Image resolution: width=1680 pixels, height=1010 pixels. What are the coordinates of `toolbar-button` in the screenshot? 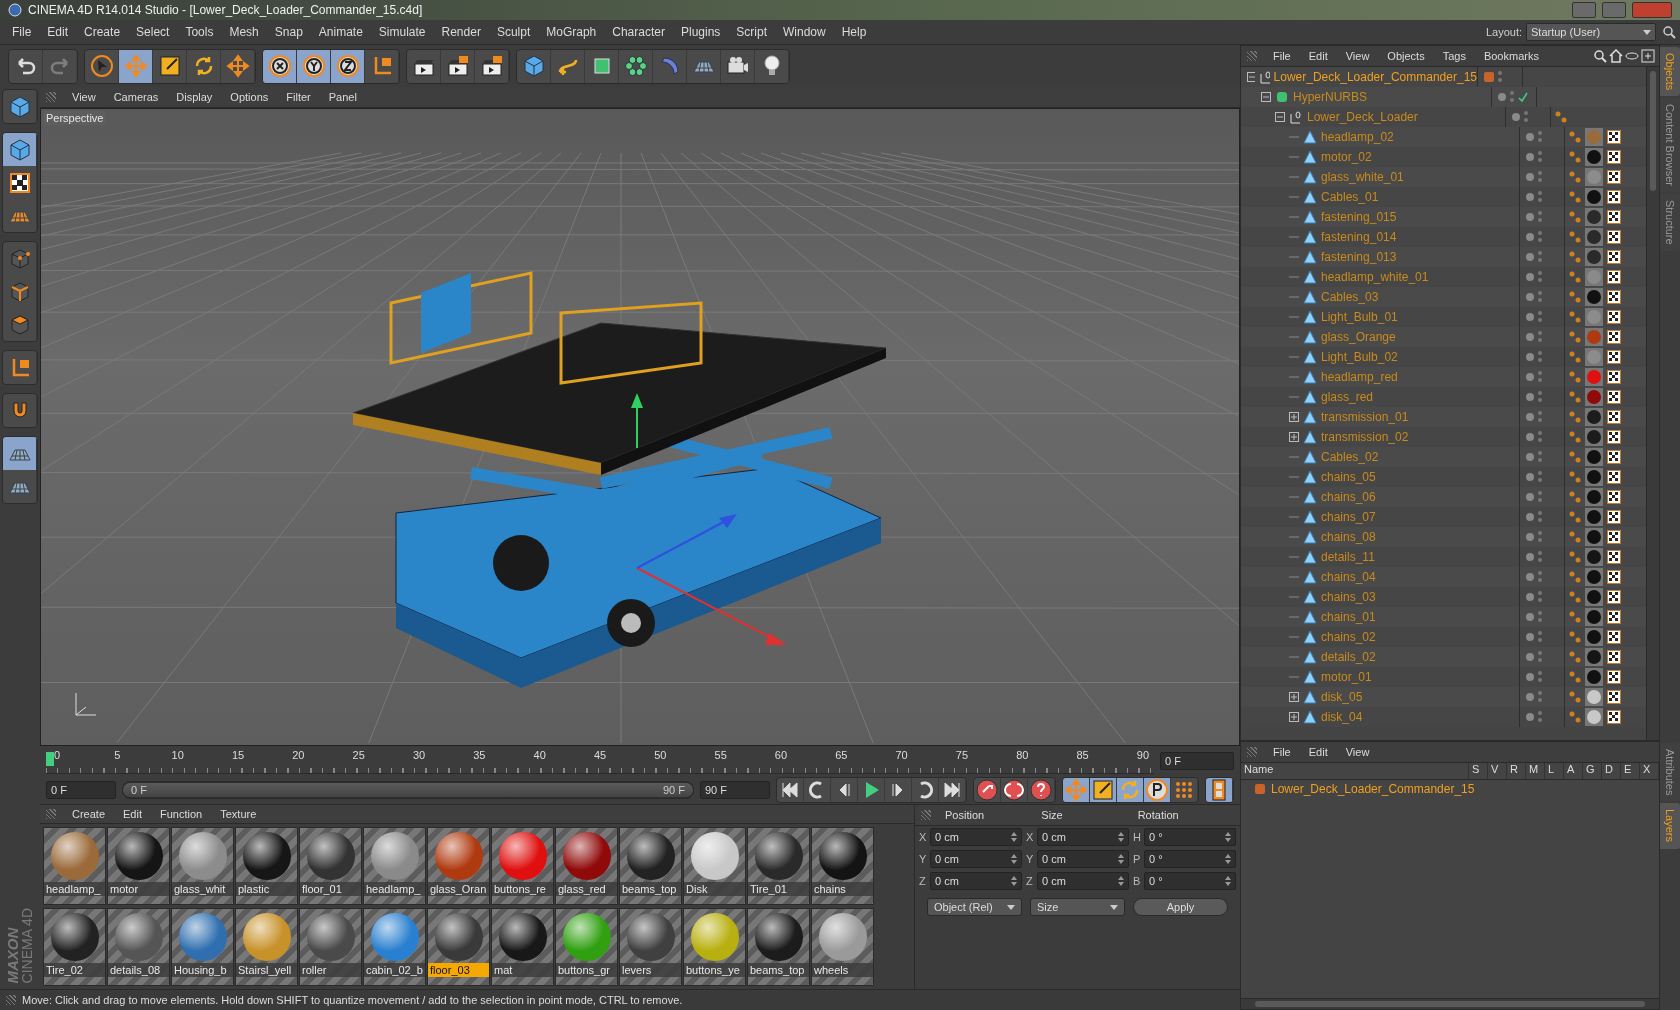 It's located at (314, 66).